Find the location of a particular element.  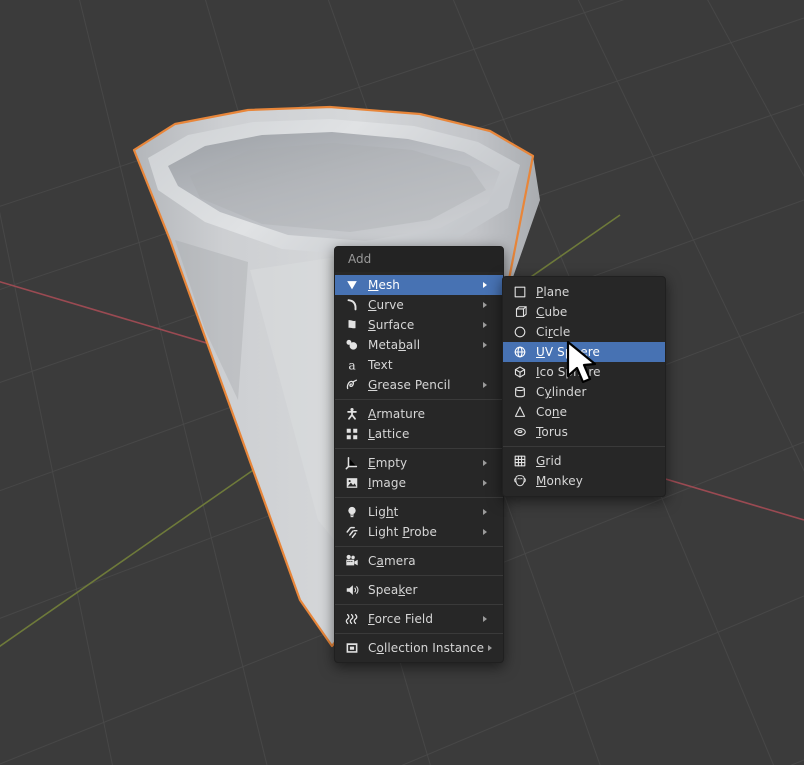

menu-item-label: Speaker is located at coordinates (393, 590).